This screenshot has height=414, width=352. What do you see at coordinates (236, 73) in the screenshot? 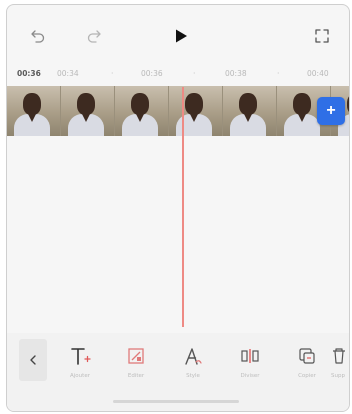
I see `time-mark: 00:38` at bounding box center [236, 73].